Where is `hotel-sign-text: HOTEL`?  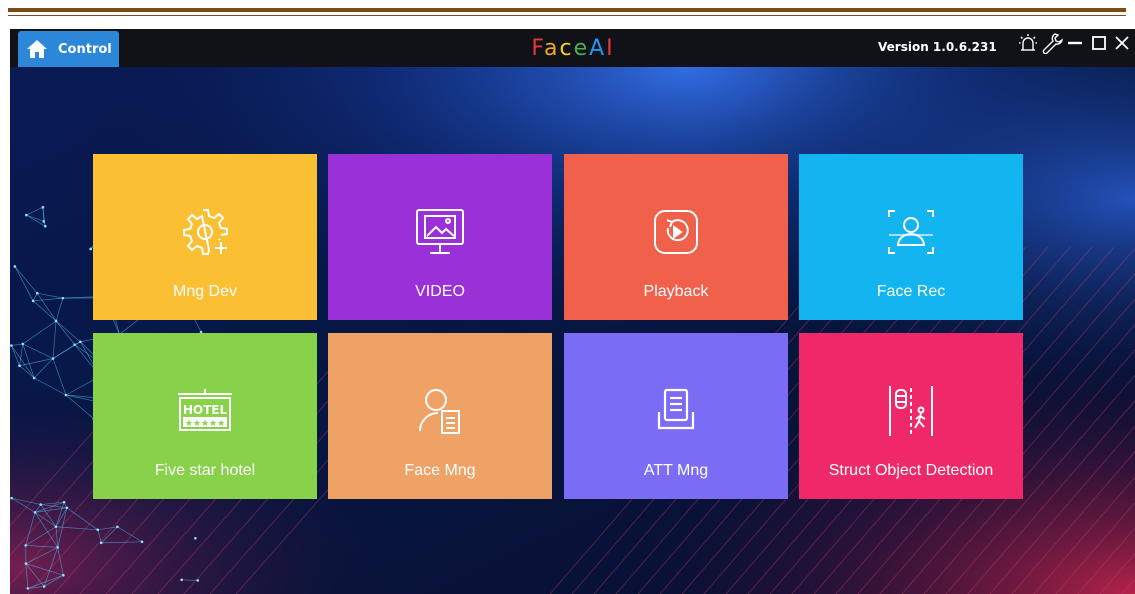
hotel-sign-text: HOTEL is located at coordinates (205, 410).